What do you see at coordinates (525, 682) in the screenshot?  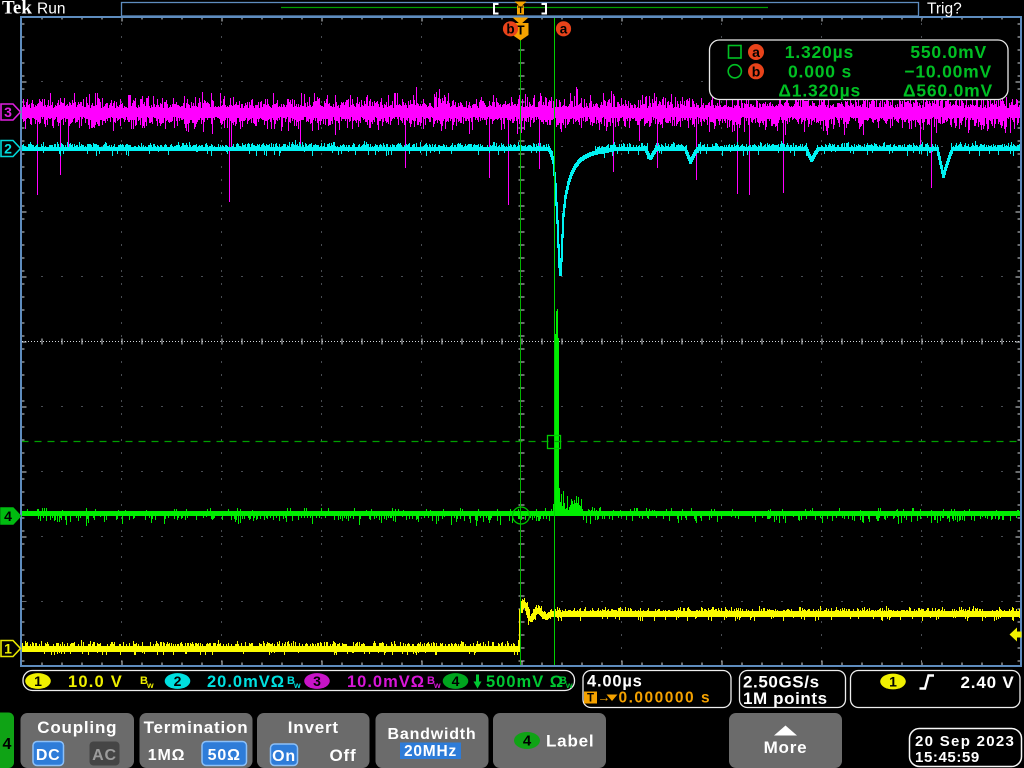 I see `svg-text: 500mV Ω` at bounding box center [525, 682].